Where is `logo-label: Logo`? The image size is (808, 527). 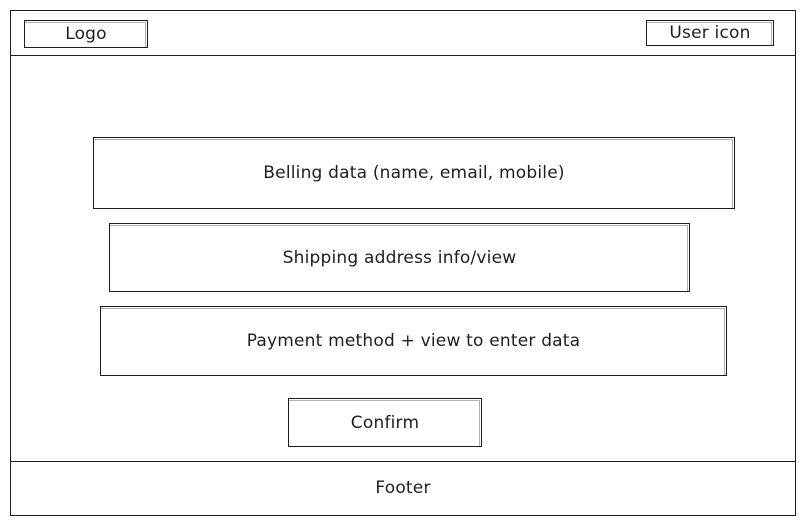
logo-label: Logo is located at coordinates (86, 34).